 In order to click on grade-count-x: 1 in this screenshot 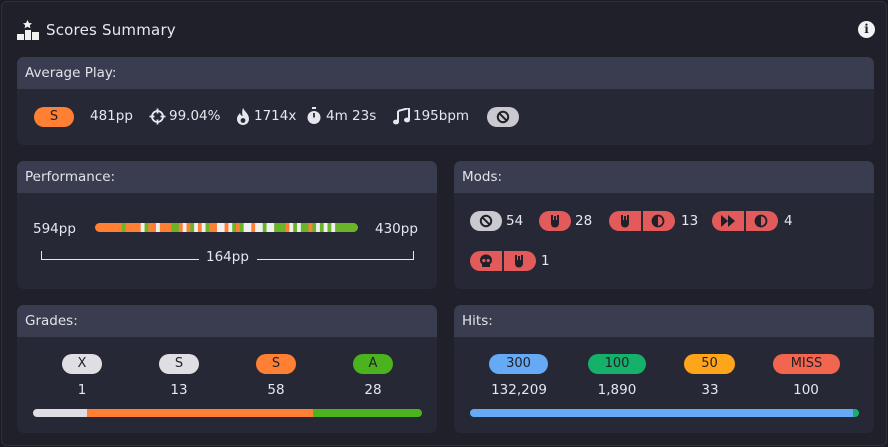, I will do `click(82, 390)`.